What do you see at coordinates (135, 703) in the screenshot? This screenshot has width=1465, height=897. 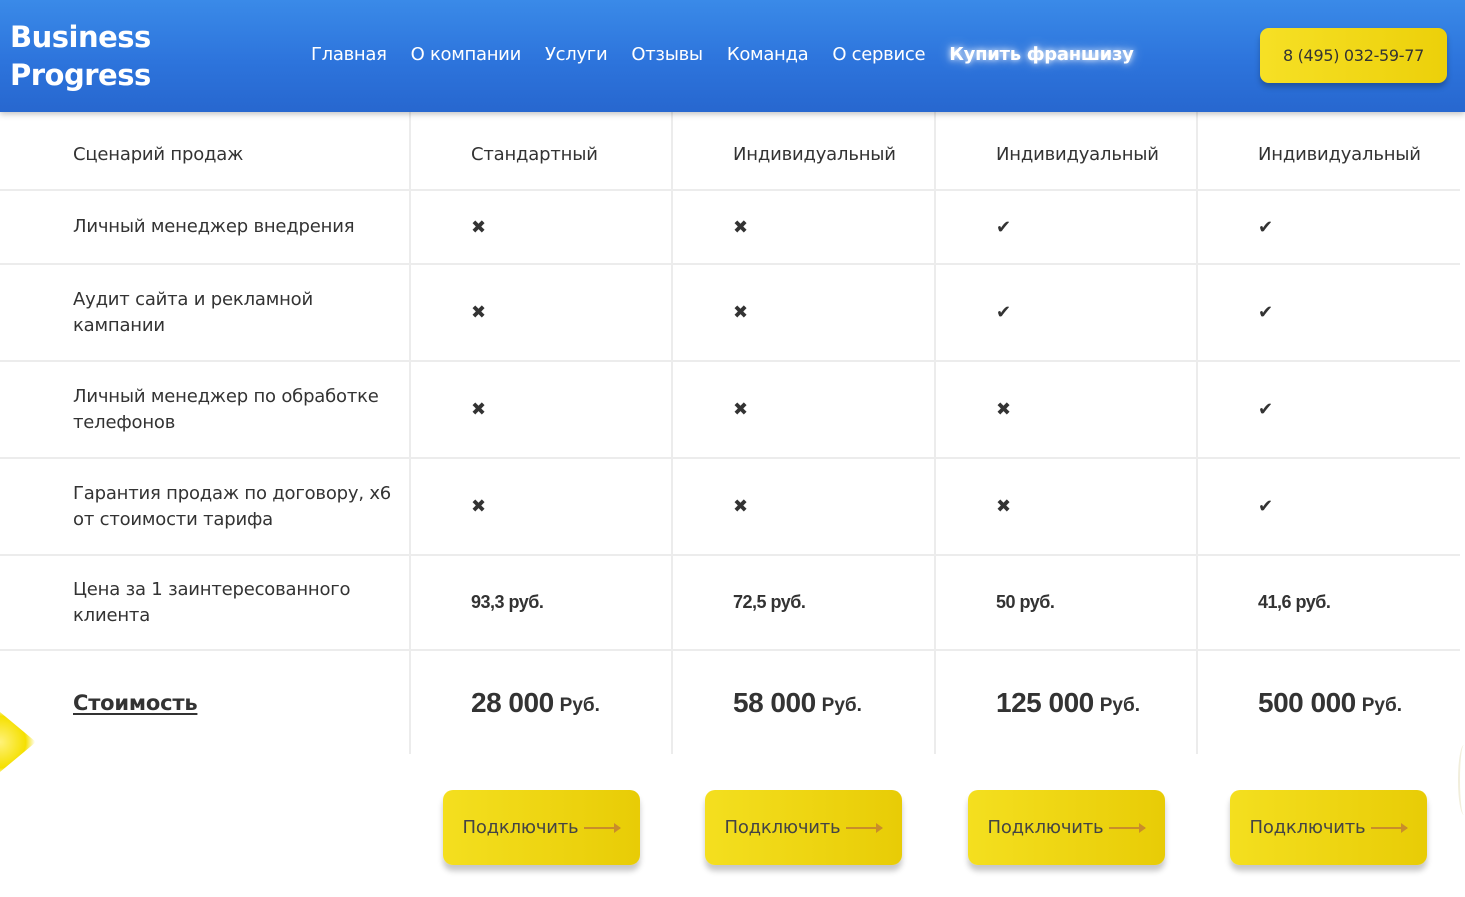 I see `cost-label: Стоимость` at bounding box center [135, 703].